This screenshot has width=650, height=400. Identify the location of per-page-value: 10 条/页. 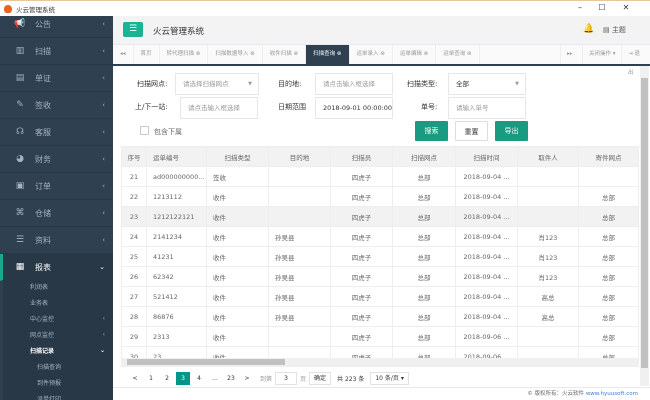
(387, 378).